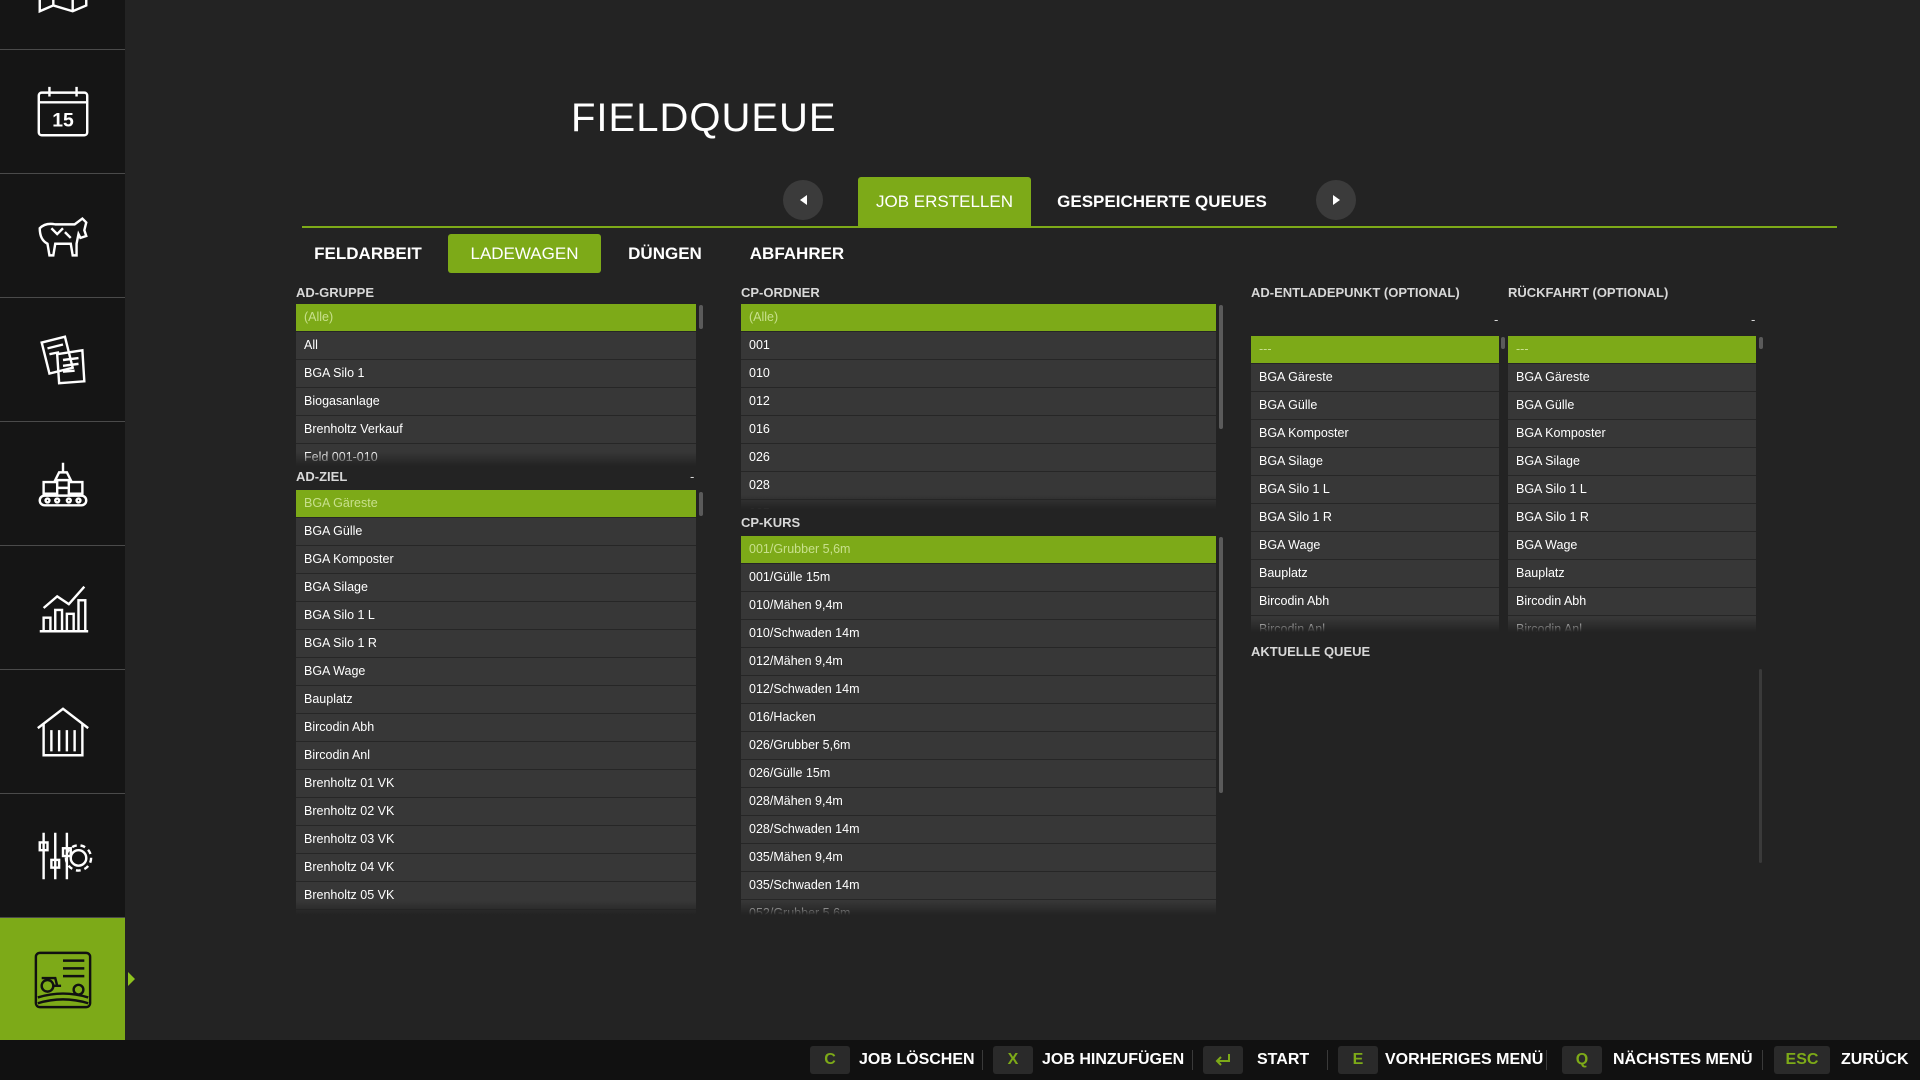 This screenshot has width=1920, height=1080. Describe the element at coordinates (368, 253) in the screenshot. I see `subtab-feldarbeit: FELDARBEIT` at that location.